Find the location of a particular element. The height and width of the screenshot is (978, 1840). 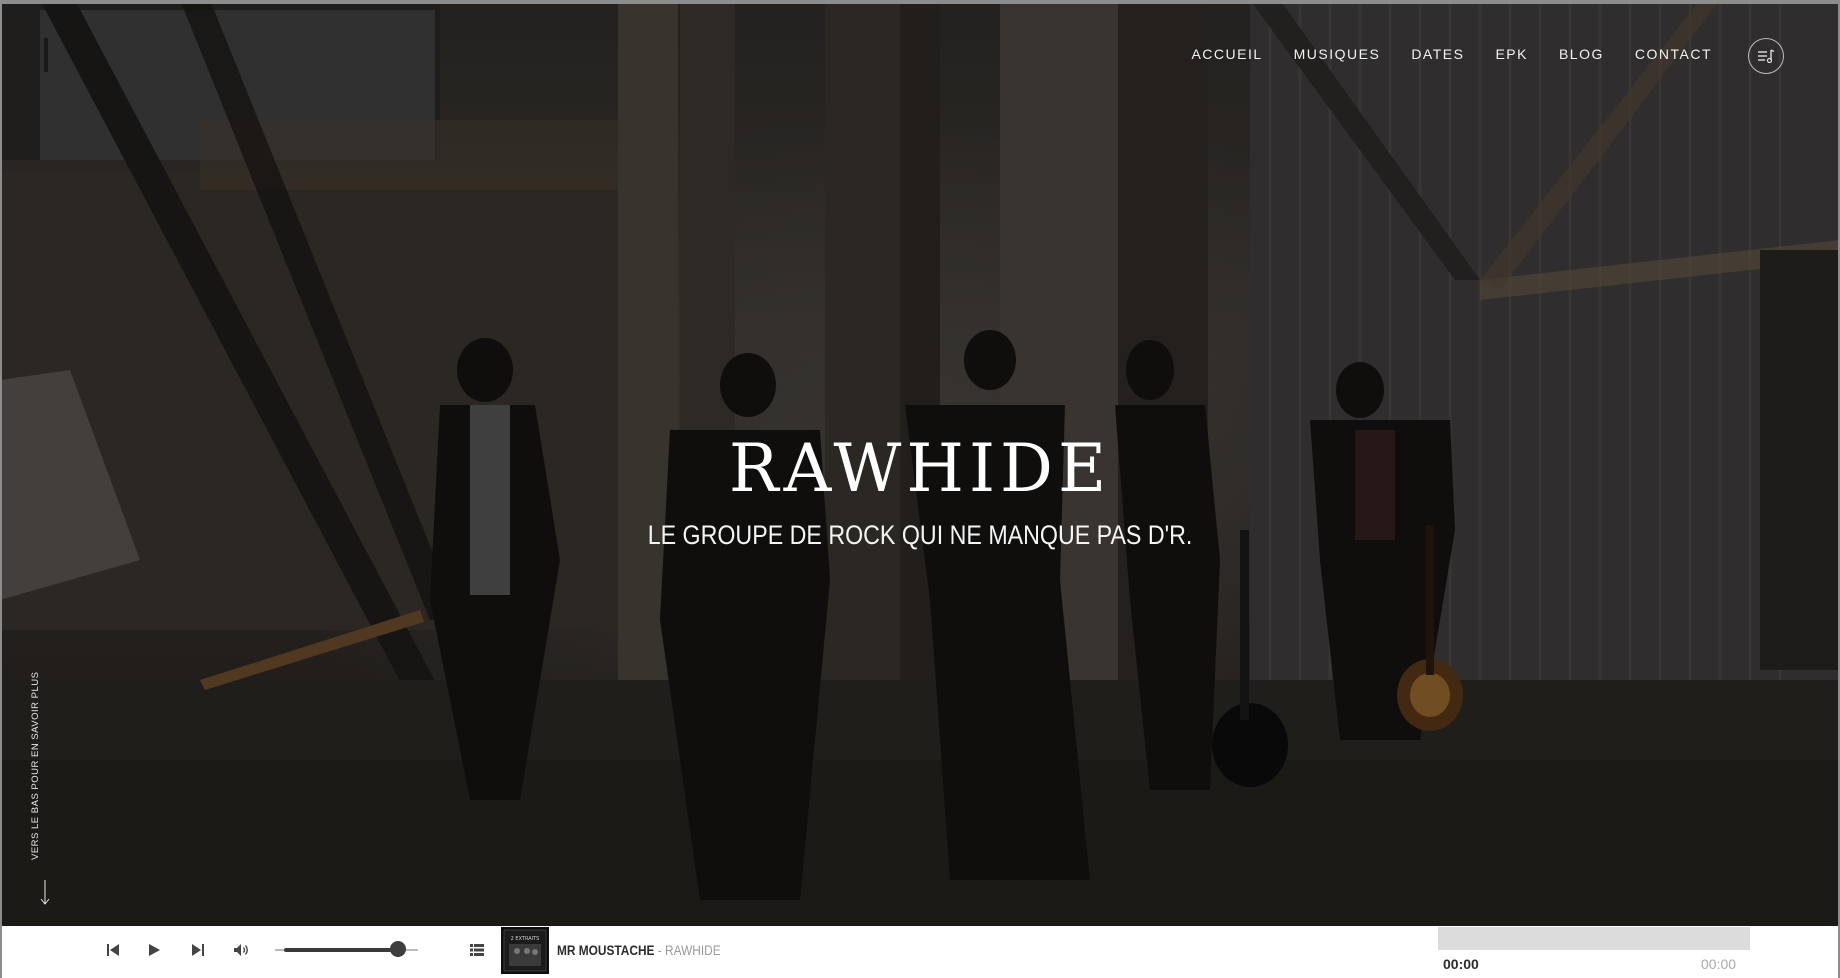

playlist-icon is located at coordinates (477, 950).